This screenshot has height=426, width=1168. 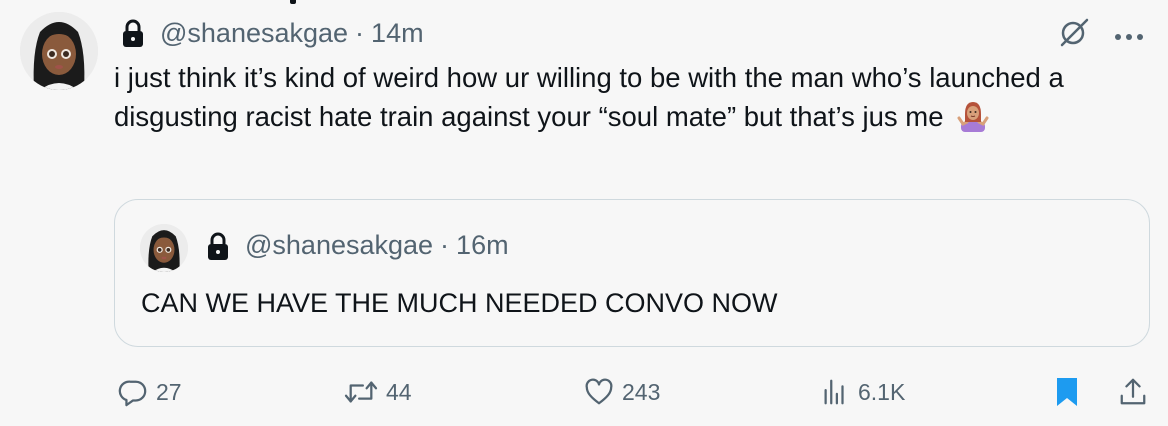 I want to click on repost-button: 44, so click(x=378, y=392).